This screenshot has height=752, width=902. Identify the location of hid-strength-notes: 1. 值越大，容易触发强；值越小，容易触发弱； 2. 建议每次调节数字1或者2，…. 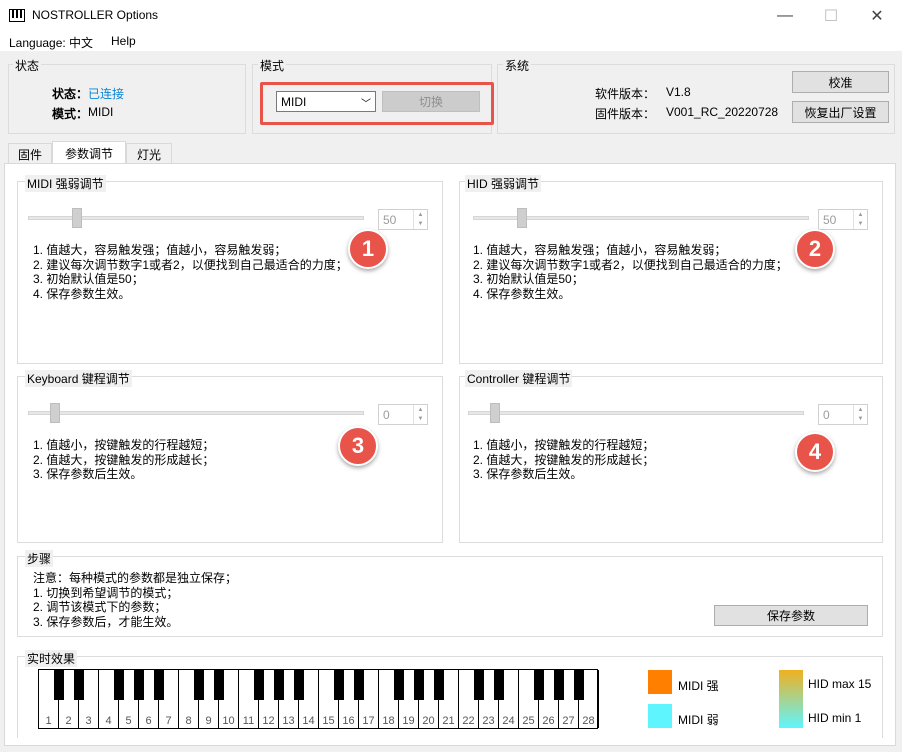
(630, 272).